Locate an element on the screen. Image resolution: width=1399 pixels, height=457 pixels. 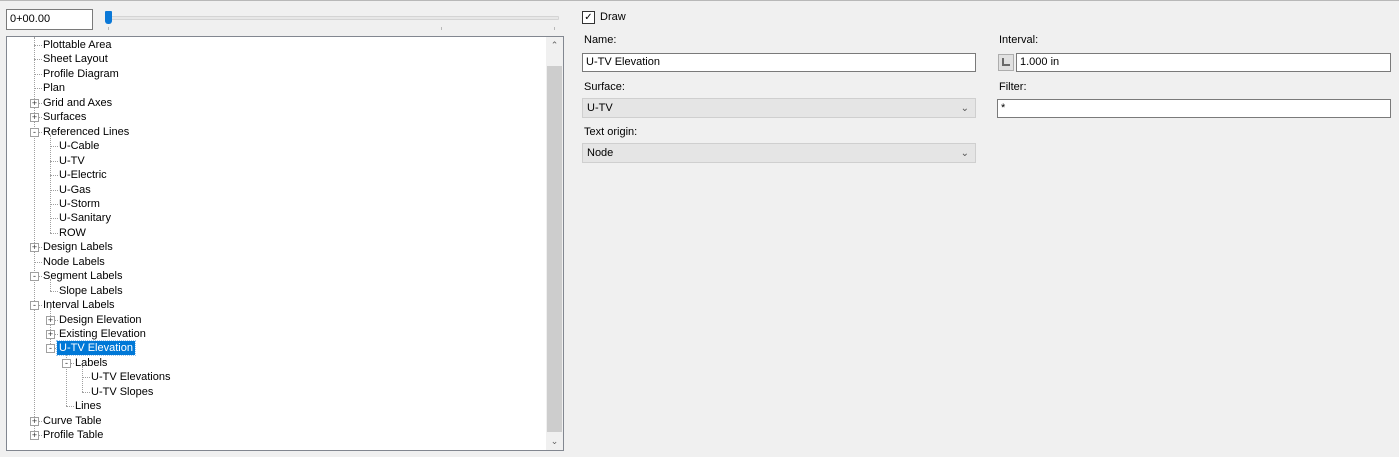
tree-item: Referenced Lines is located at coordinates (86, 132).